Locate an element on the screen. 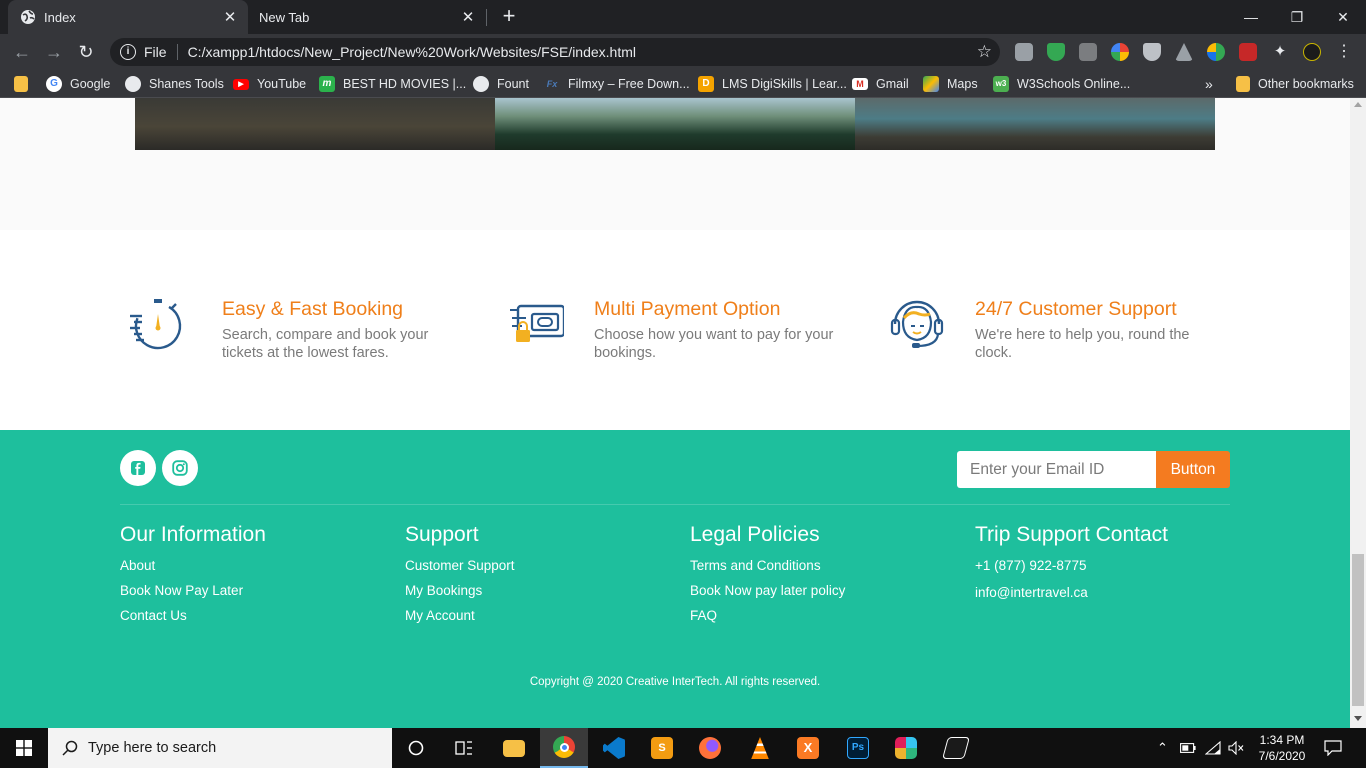 The width and height of the screenshot is (1366, 768). tab-new-tab: New Tab ✕ is located at coordinates (367, 17).